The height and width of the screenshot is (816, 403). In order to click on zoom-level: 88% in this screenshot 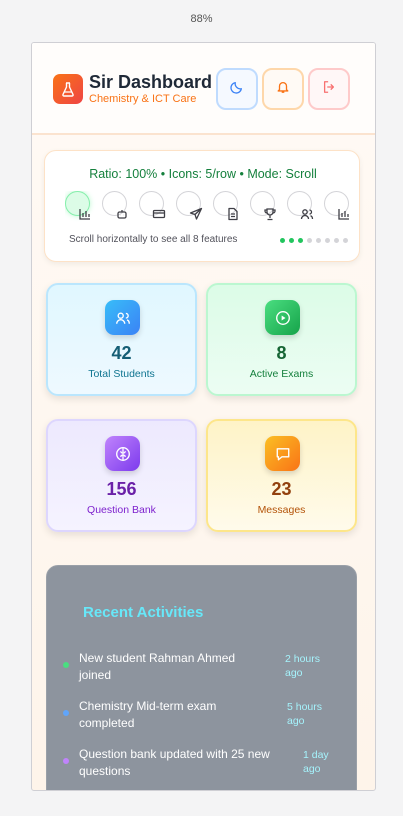, I will do `click(201, 19)`.